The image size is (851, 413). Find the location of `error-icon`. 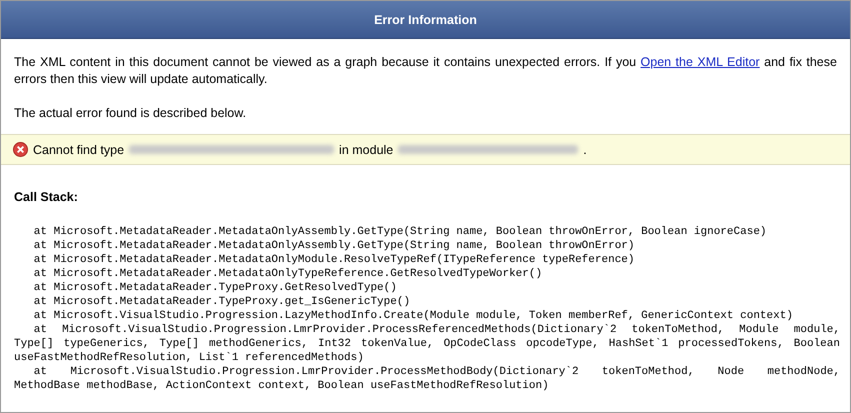

error-icon is located at coordinates (20, 149).